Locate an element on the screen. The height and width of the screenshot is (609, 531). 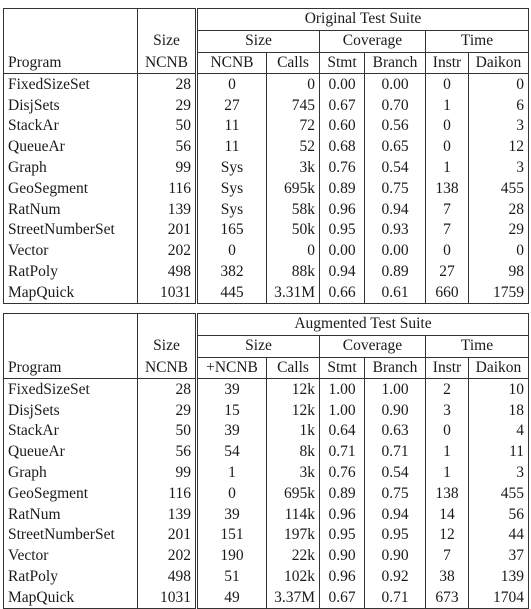
program-cell: QueueAr is located at coordinates (70, 452).